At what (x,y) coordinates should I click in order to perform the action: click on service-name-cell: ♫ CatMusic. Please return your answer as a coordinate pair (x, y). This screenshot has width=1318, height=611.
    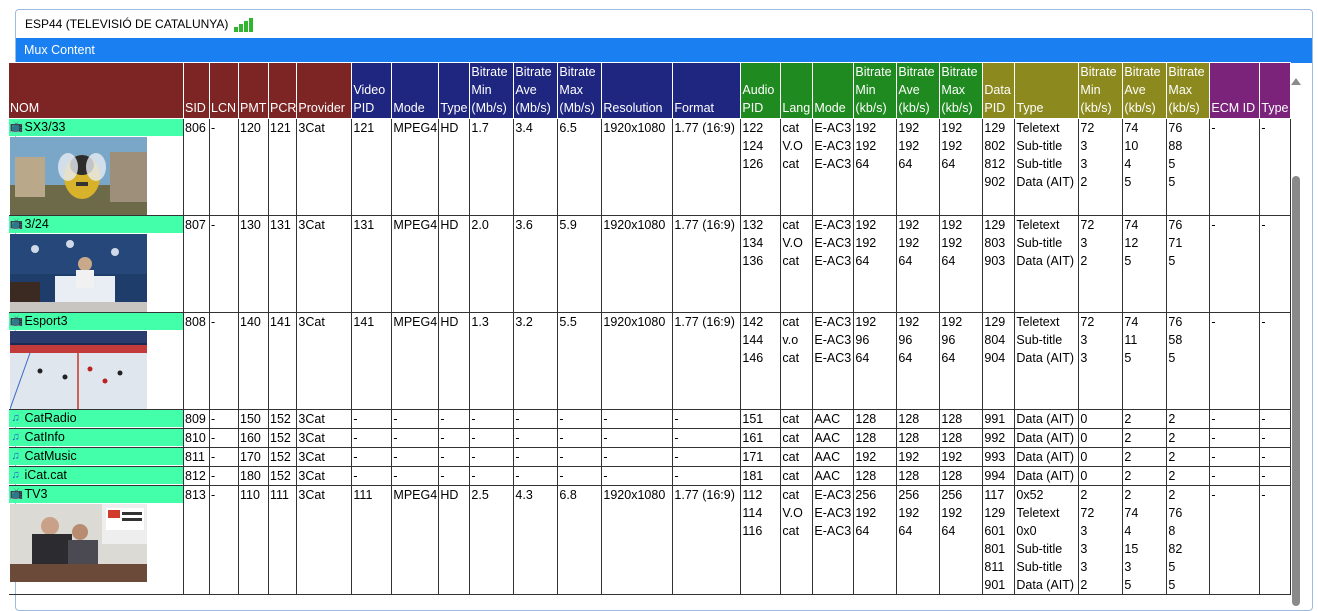
    Looking at the image, I should click on (96, 457).